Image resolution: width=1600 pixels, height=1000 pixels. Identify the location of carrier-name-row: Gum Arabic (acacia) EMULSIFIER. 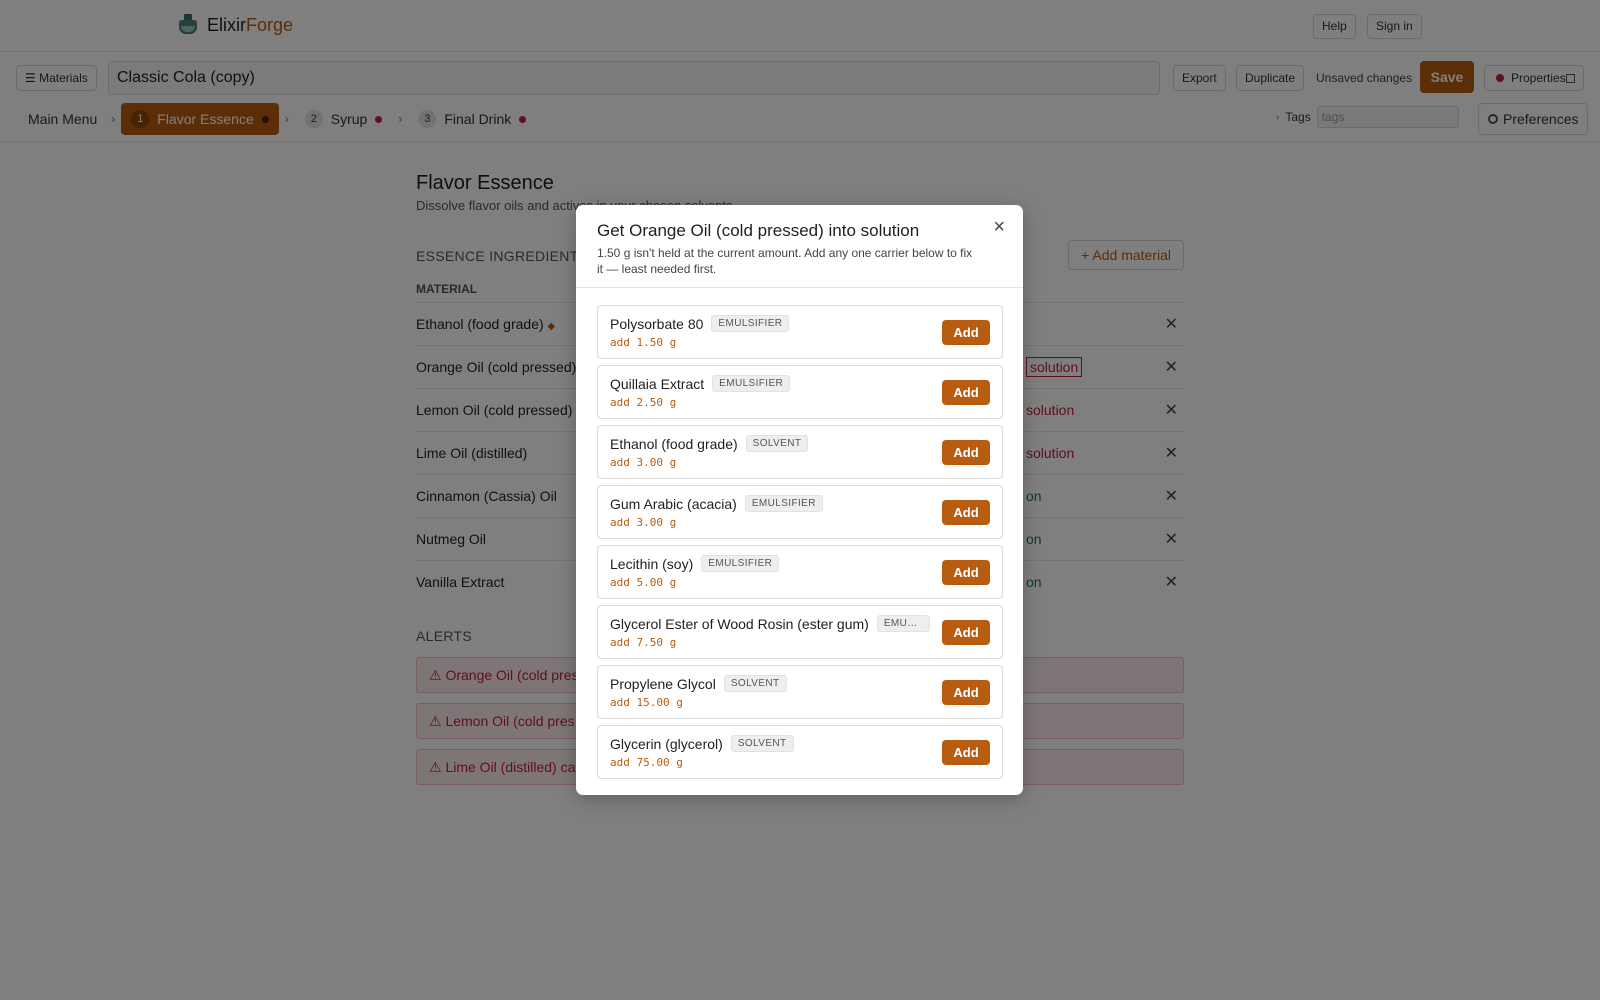
(716, 503).